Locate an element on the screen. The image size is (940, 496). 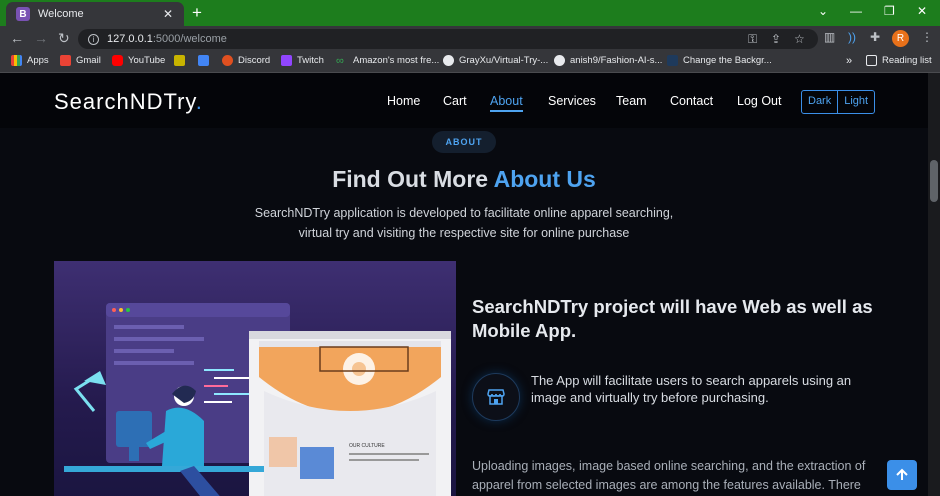
youtube-icon is located at coordinates (117, 60).